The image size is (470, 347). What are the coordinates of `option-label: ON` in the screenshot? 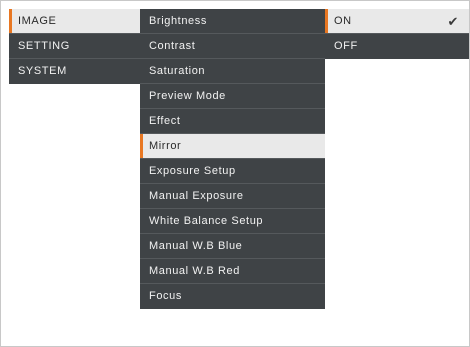 It's located at (343, 21).